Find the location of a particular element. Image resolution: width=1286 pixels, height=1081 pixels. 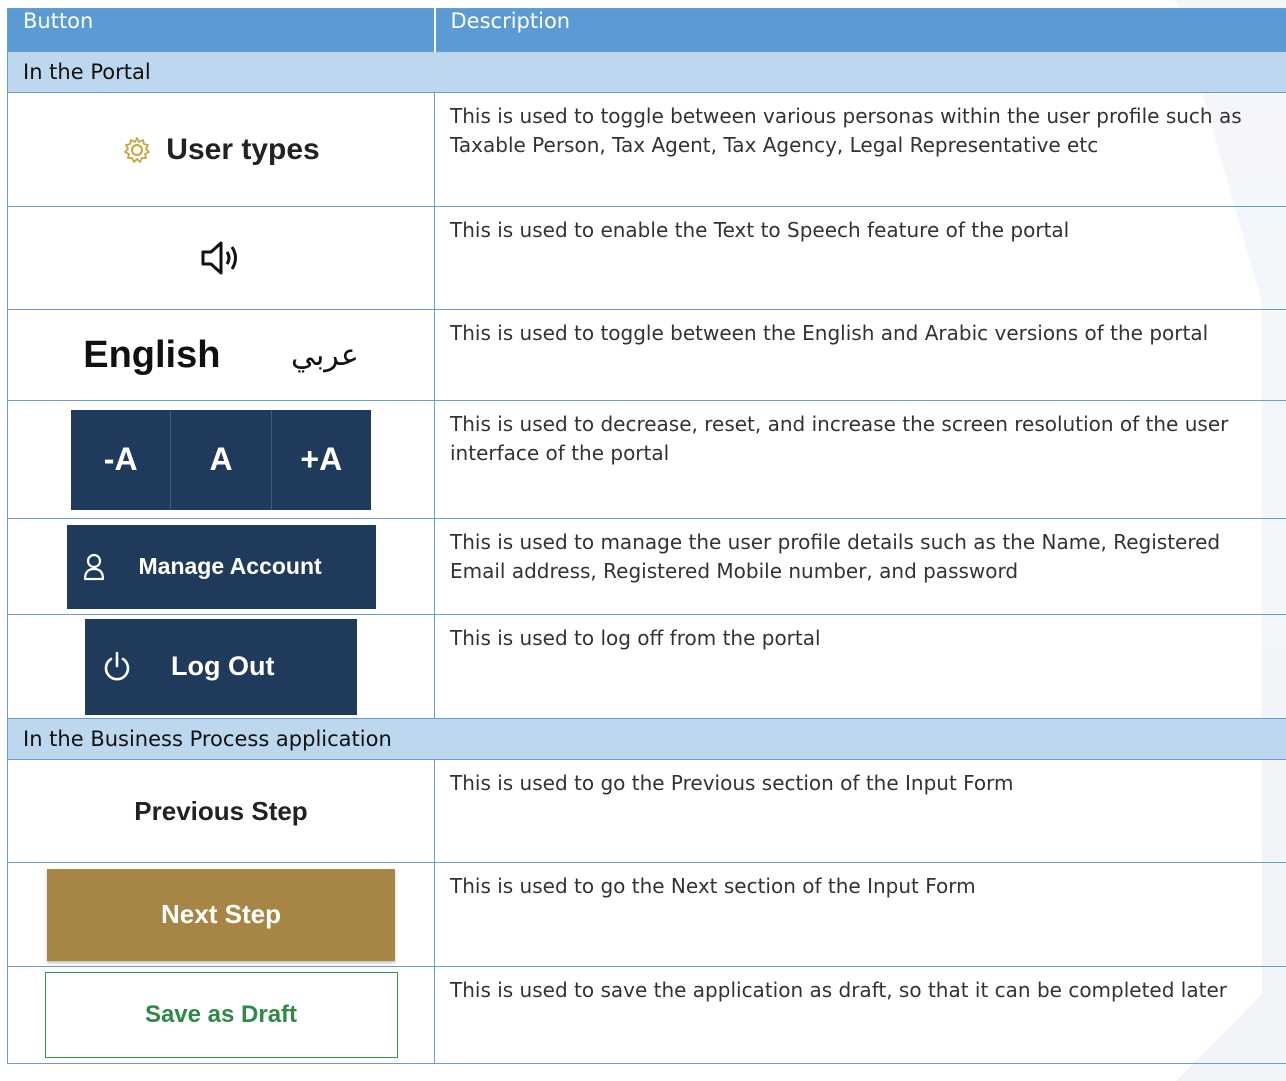

button-cell: English عربي is located at coordinates (221, 355).